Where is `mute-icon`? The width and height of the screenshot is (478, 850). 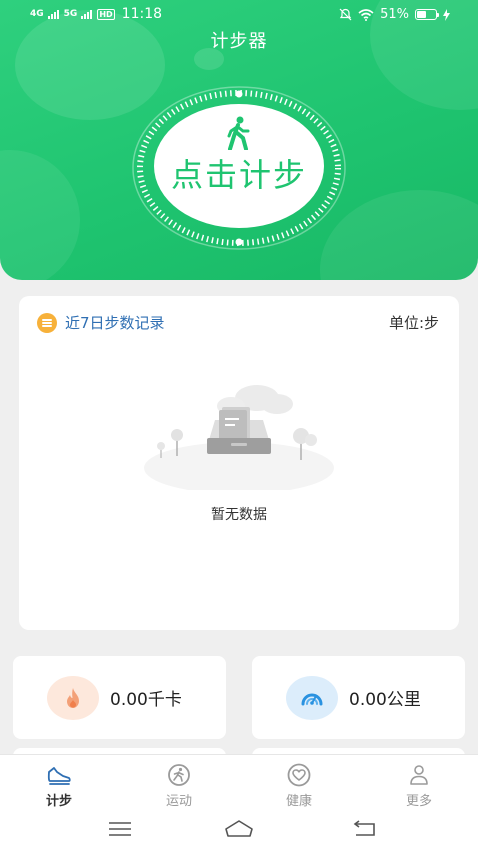 mute-icon is located at coordinates (345, 14).